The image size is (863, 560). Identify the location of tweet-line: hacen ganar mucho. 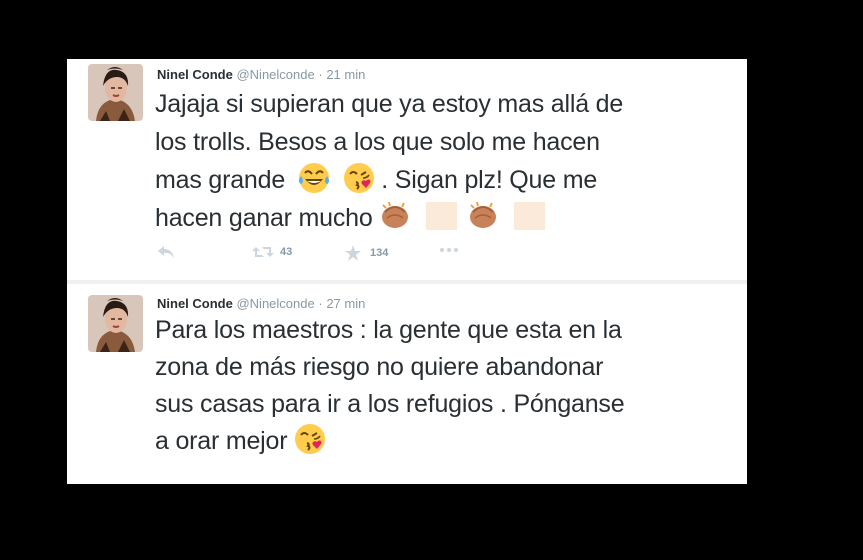
(264, 218).